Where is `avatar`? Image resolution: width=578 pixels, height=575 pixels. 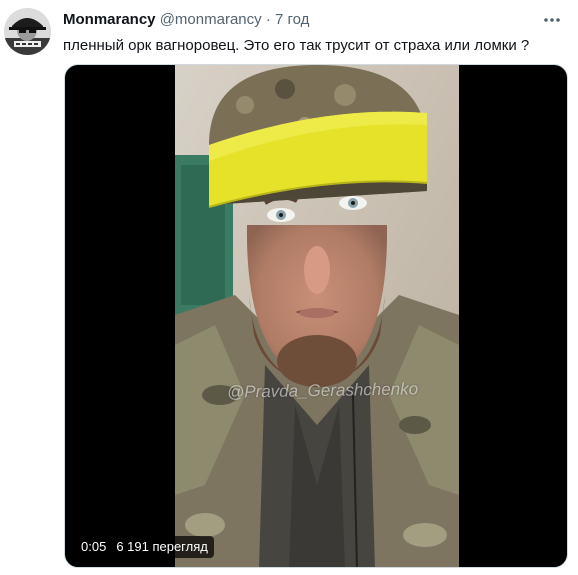
avatar is located at coordinates (27, 31).